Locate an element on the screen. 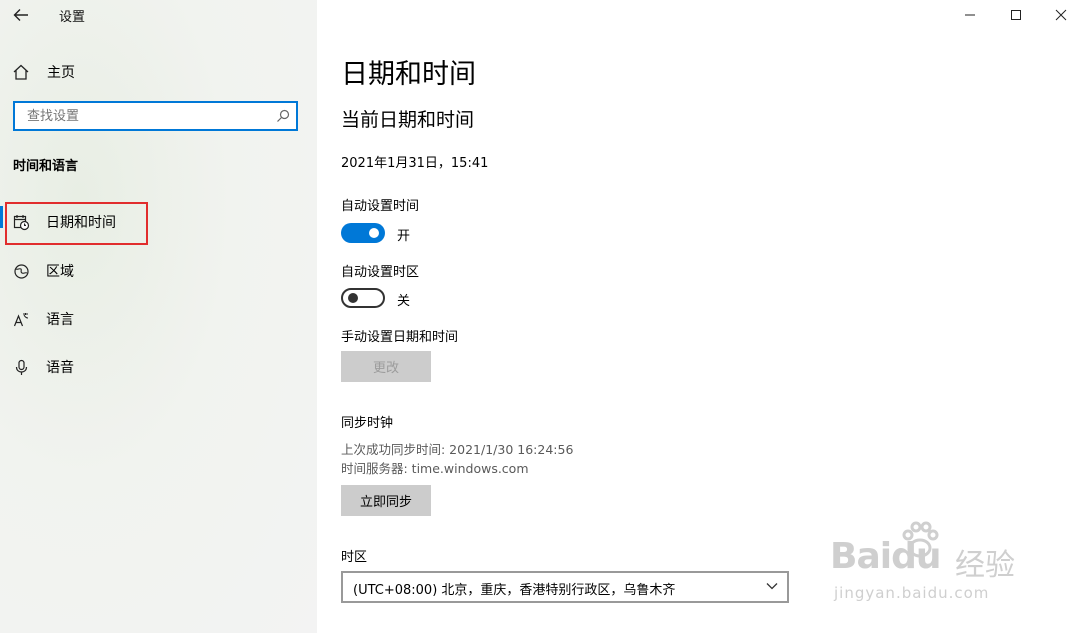  search-box is located at coordinates (155, 116).